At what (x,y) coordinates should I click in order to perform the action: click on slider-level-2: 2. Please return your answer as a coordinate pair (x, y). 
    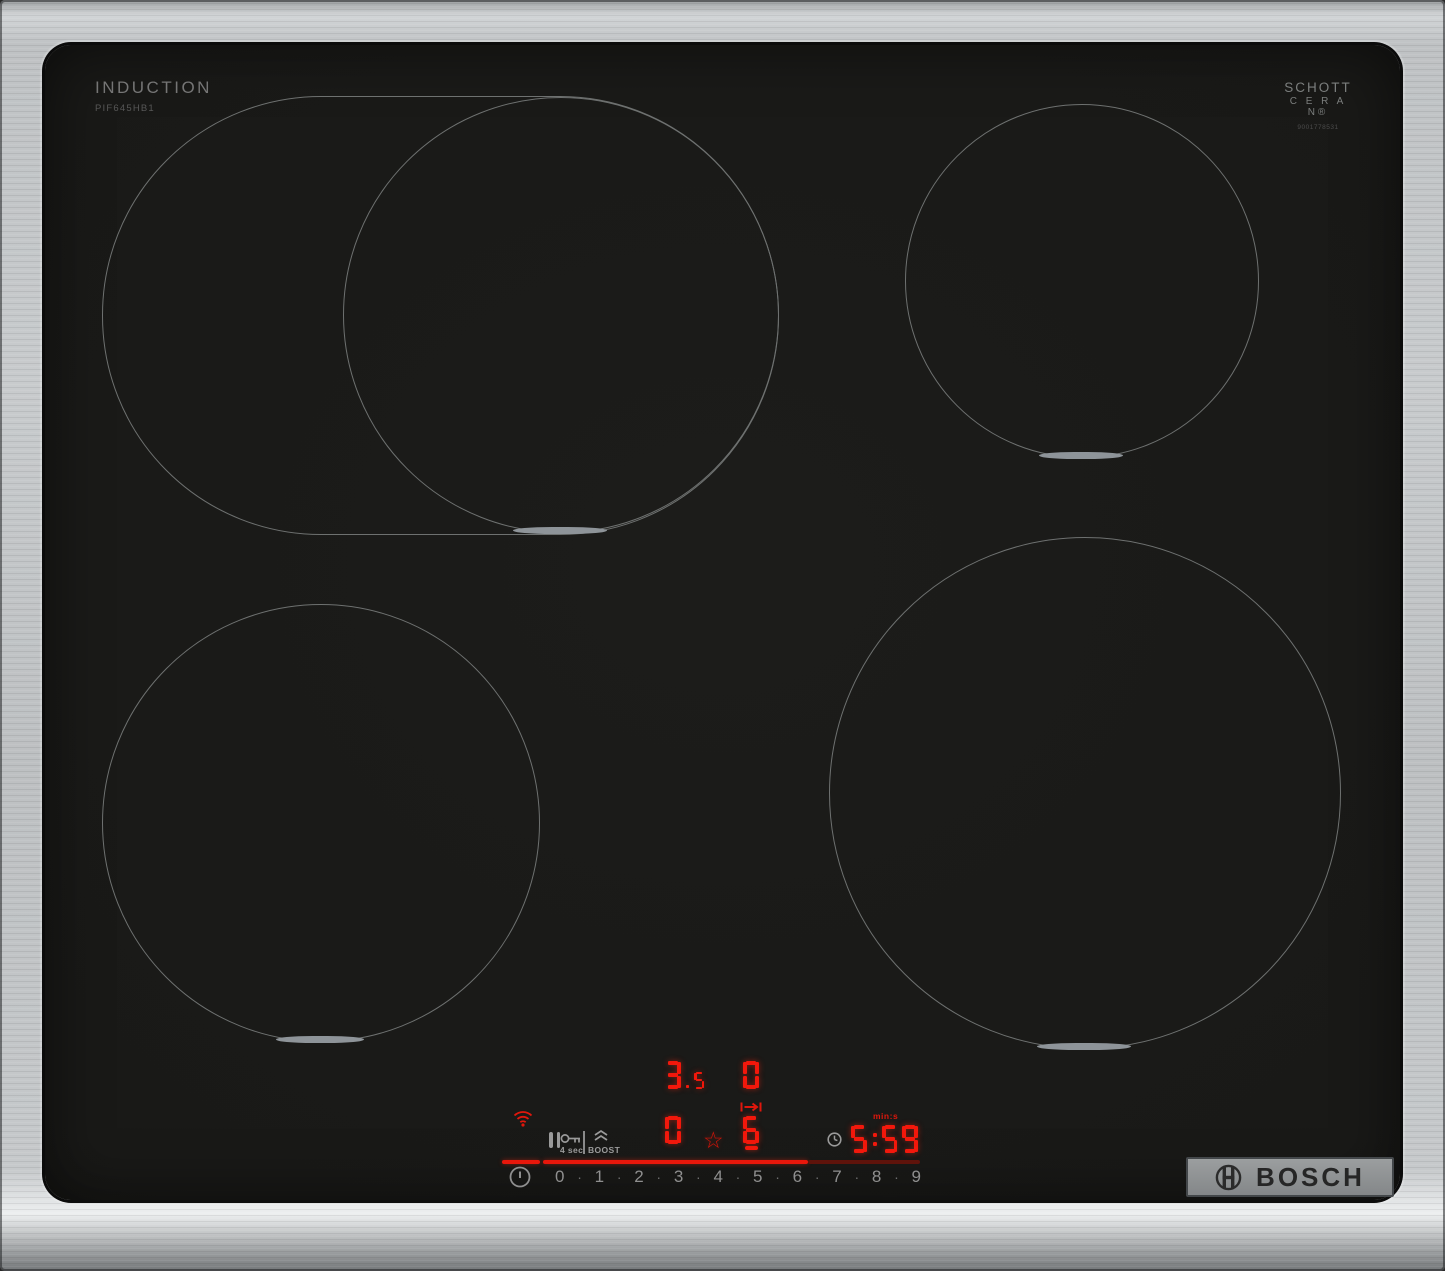
    Looking at the image, I should click on (638, 1177).